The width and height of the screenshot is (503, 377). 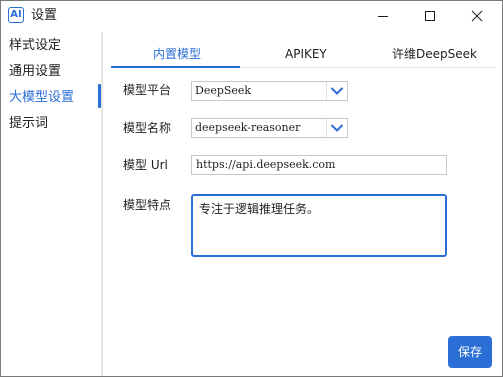 I want to click on model-url-input: https://api.deepseek.com, so click(x=319, y=165).